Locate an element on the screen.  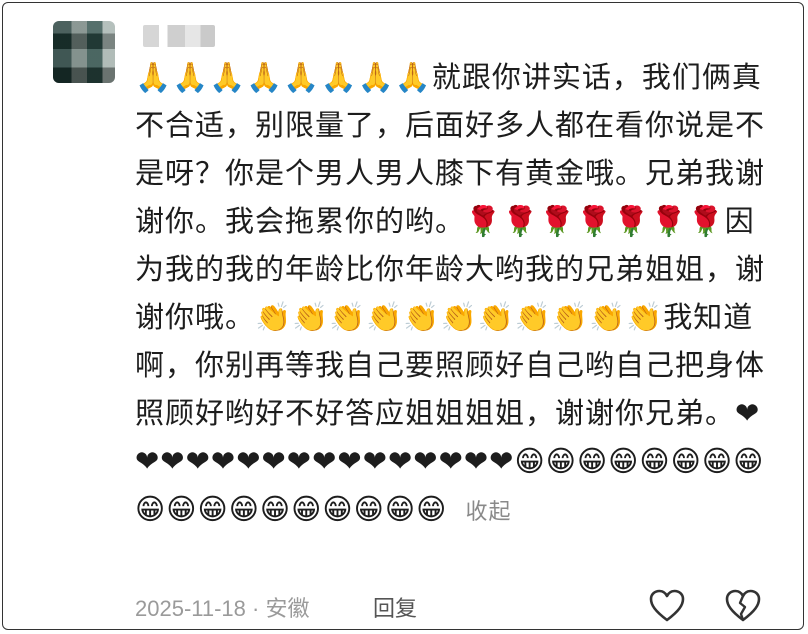
dislike-button is located at coordinates (743, 606).